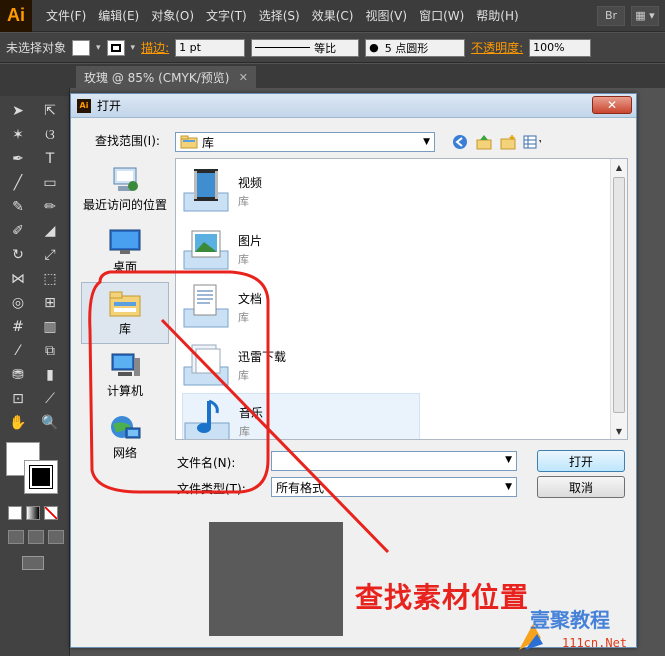 The width and height of the screenshot is (665, 656). Describe the element at coordinates (595, 643) in the screenshot. I see `watermark-url: 111cn.Net` at that location.